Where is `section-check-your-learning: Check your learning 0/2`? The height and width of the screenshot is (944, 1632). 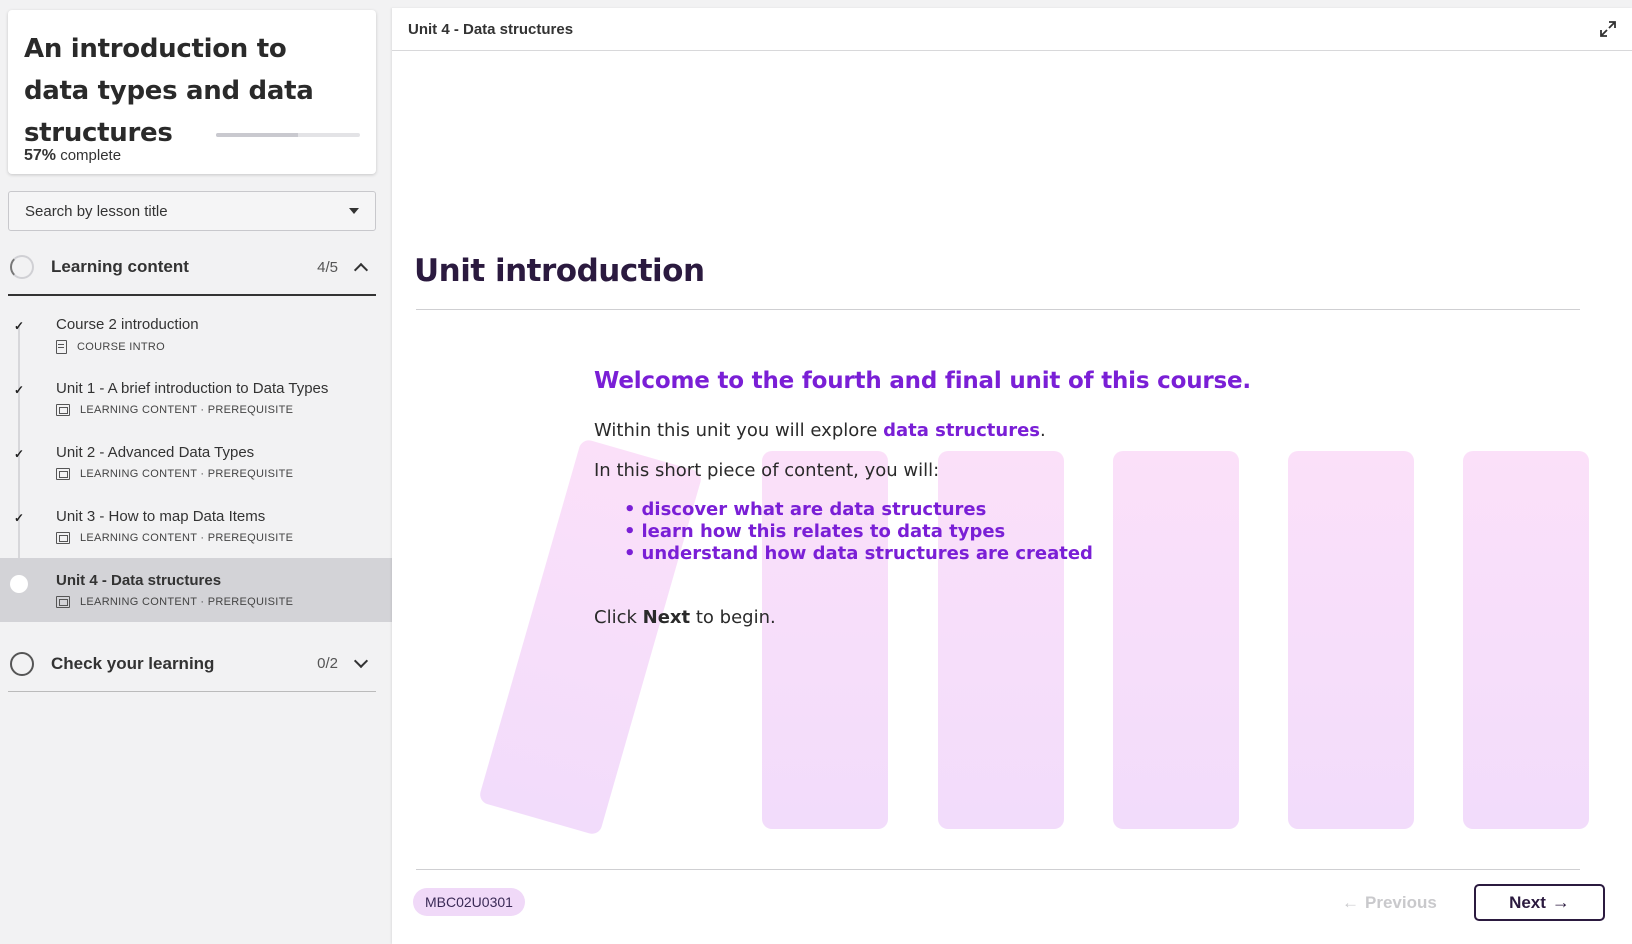
section-check-your-learning: Check your learning 0/2 is located at coordinates (192, 664).